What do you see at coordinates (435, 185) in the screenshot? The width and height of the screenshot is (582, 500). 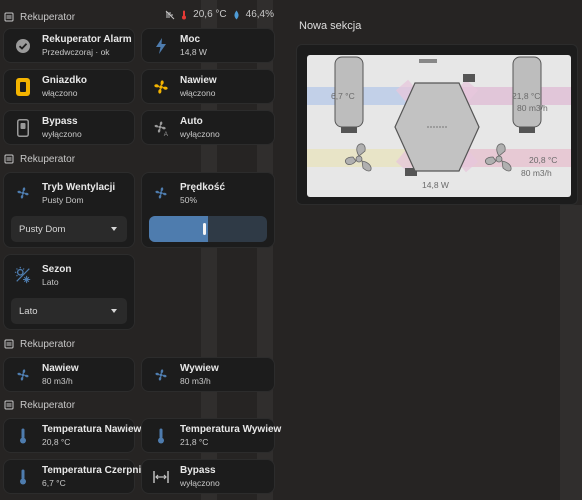 I see `power-label: 14,8 W` at bounding box center [435, 185].